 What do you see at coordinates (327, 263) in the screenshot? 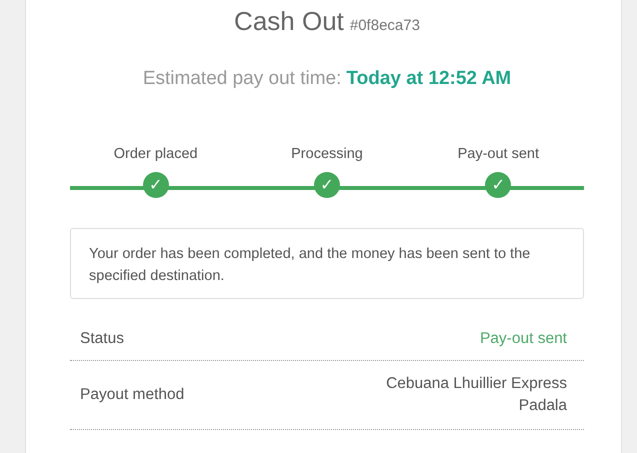
I see `status-message: Your order has been completed, and the money has been sent to the specified destination.` at bounding box center [327, 263].